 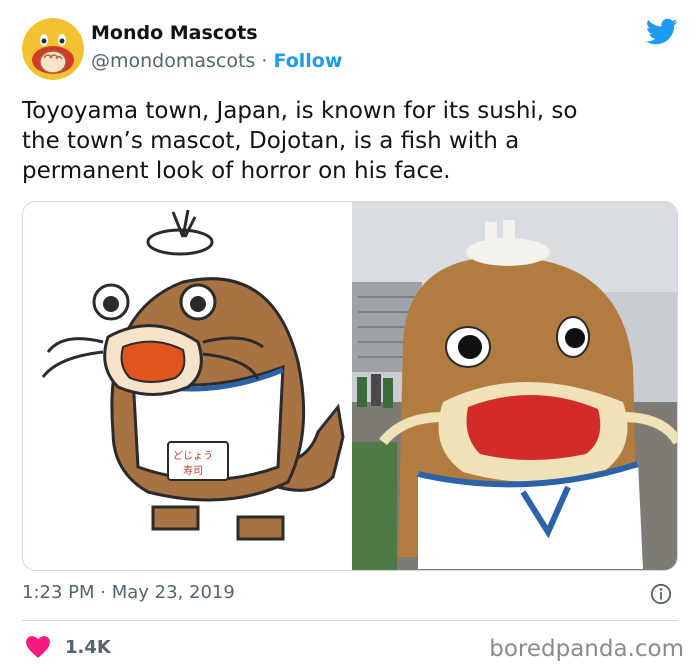 What do you see at coordinates (661, 594) in the screenshot?
I see `info-icon` at bounding box center [661, 594].